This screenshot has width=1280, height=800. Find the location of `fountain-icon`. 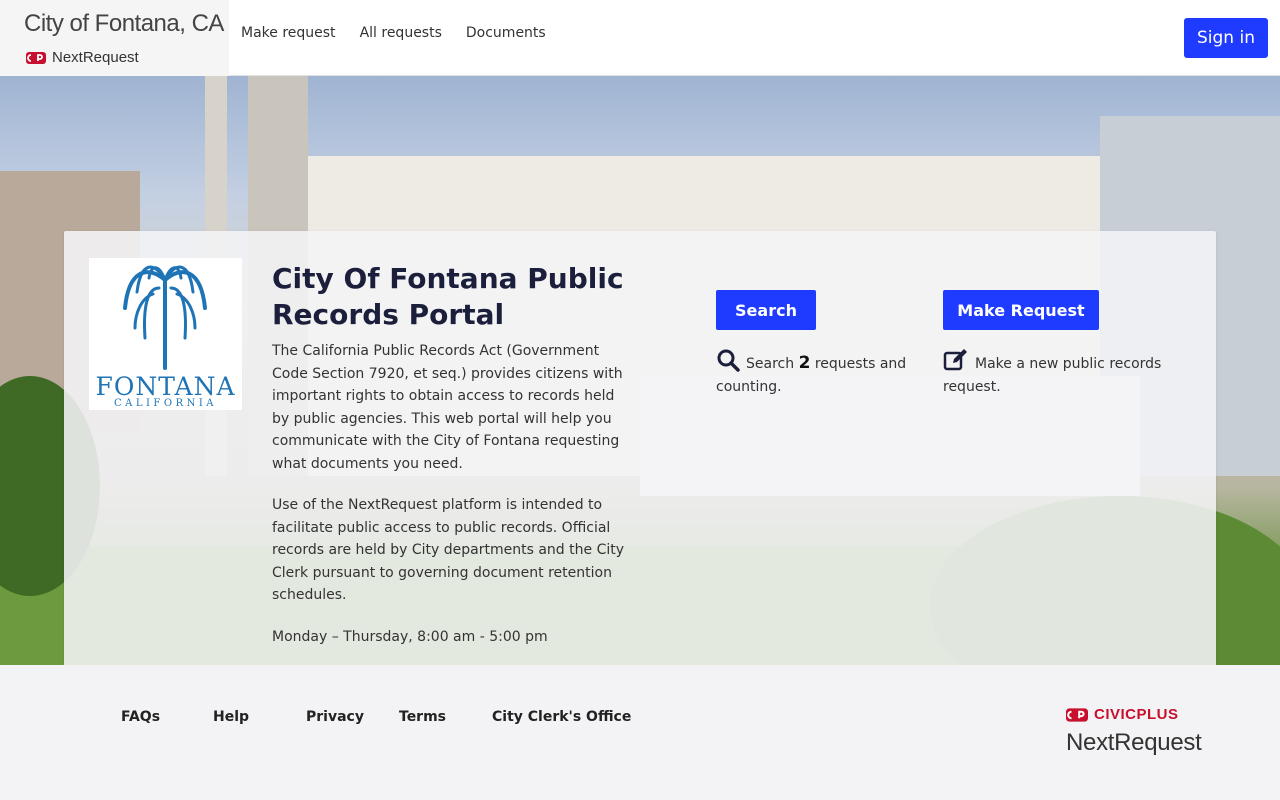

fountain-icon is located at coordinates (165, 317).